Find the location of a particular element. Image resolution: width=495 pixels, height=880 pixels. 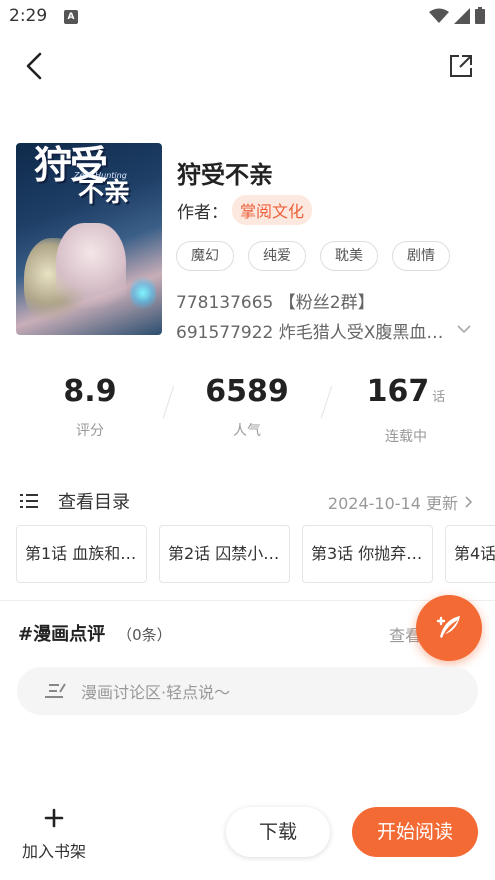

catalog-row: 查看目录 2024-10-14 更新 is located at coordinates (248, 501).